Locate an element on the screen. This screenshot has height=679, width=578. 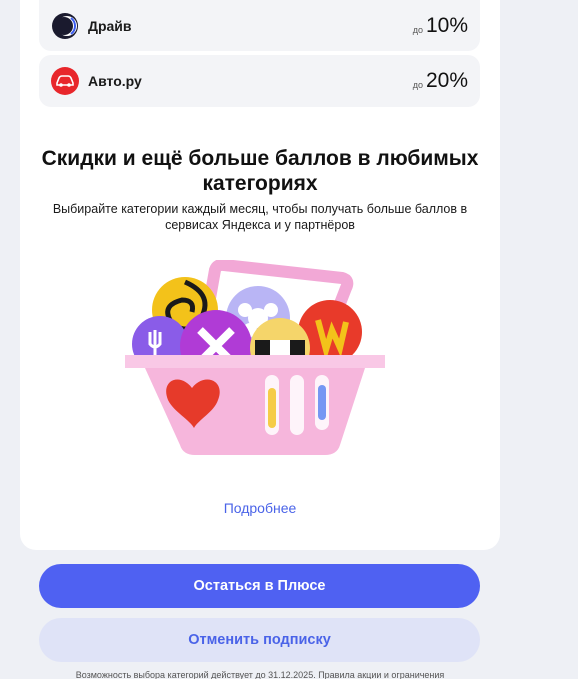
autoru-logo-icon is located at coordinates (65, 81).